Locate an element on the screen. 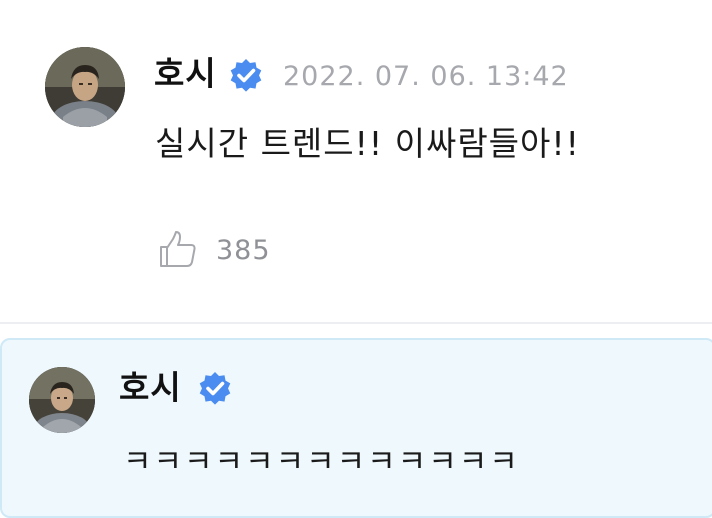  thumbs-up-icon is located at coordinates (178, 249).